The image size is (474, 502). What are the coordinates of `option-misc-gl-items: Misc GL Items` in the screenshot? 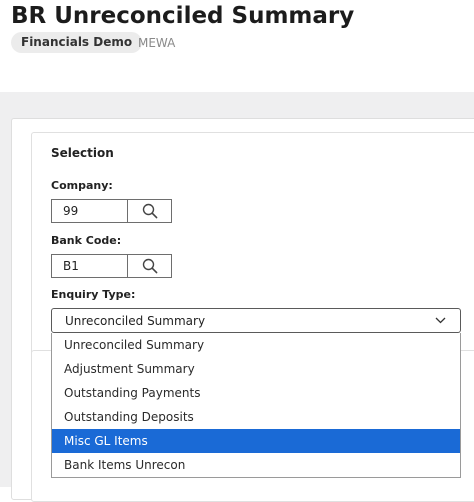 It's located at (256, 441).